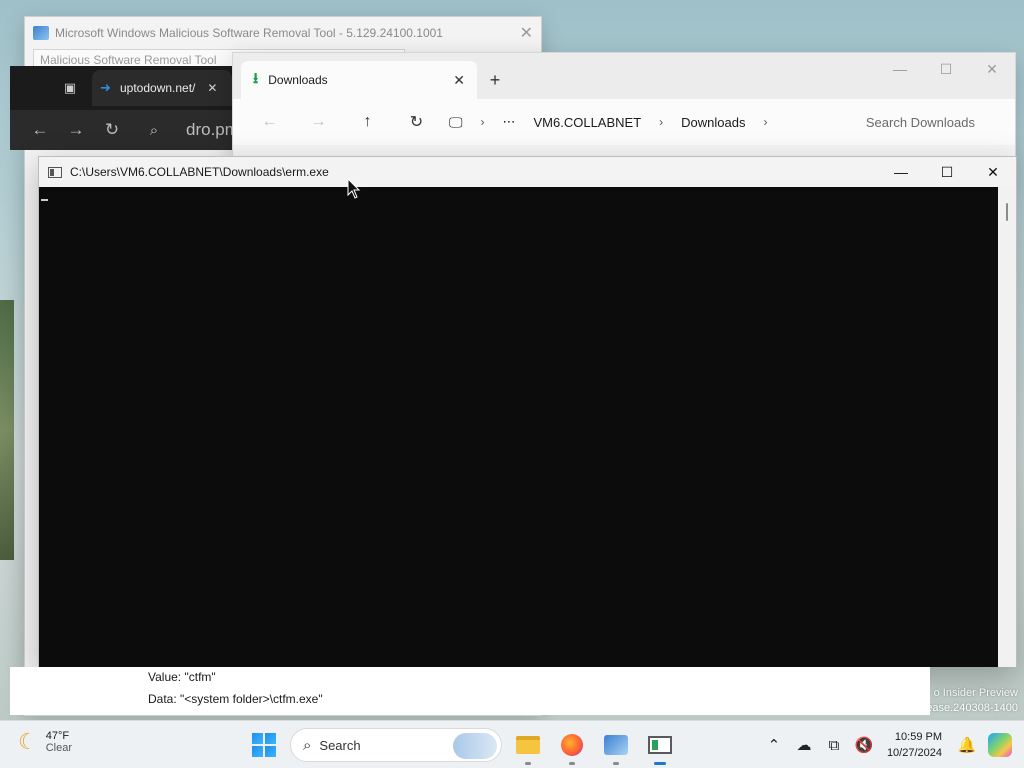 The width and height of the screenshot is (1024, 768). I want to click on watermark-line-1: o Insider Preview, so click(975, 693).